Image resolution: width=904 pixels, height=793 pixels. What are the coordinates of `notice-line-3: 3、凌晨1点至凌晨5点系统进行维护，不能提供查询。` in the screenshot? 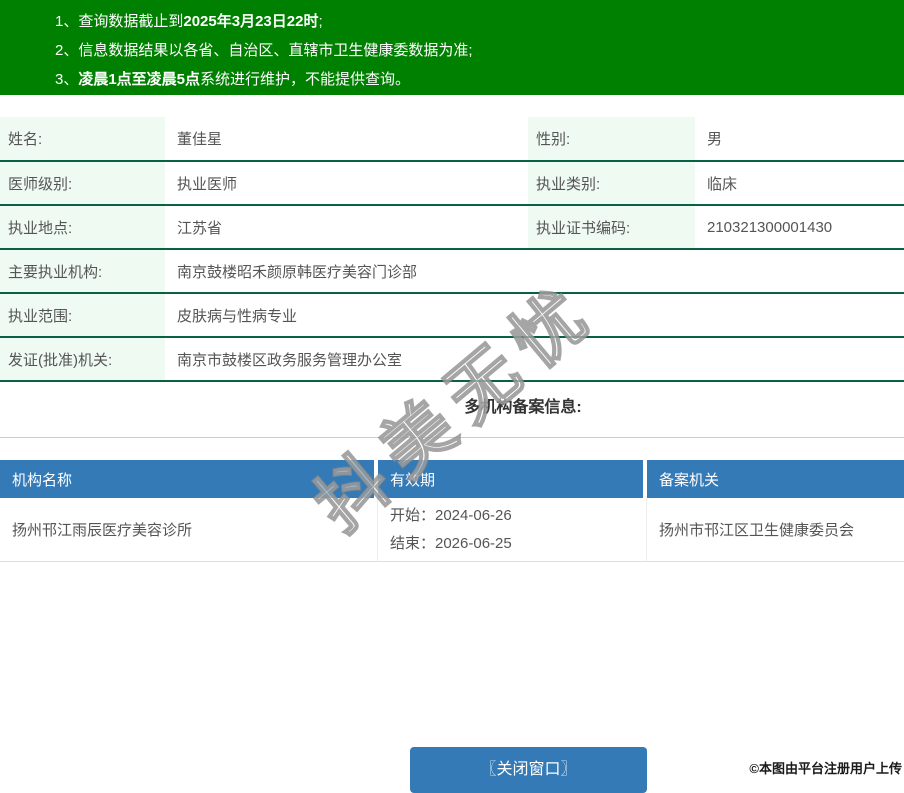 It's located at (233, 79).